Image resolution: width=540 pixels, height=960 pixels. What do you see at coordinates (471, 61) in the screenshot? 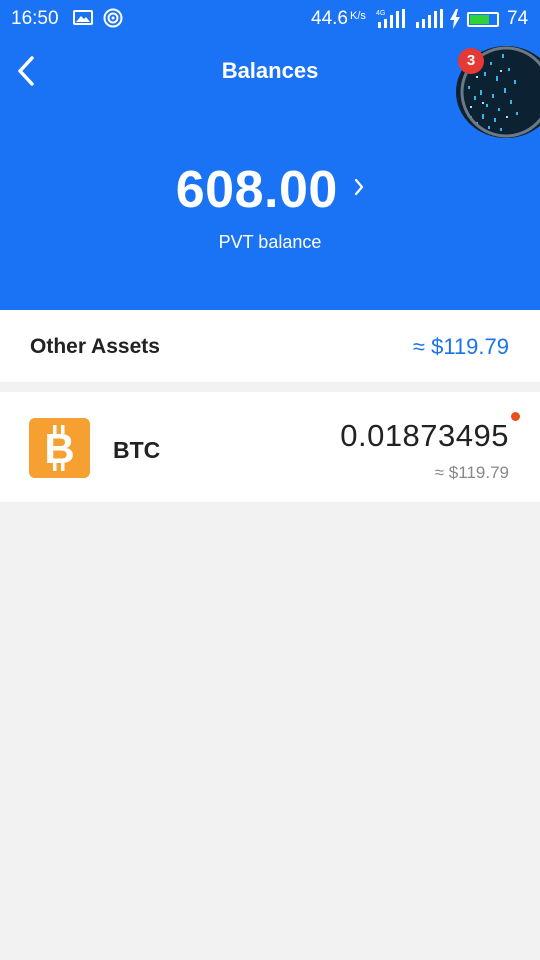
I see `notification-badge: 3` at bounding box center [471, 61].